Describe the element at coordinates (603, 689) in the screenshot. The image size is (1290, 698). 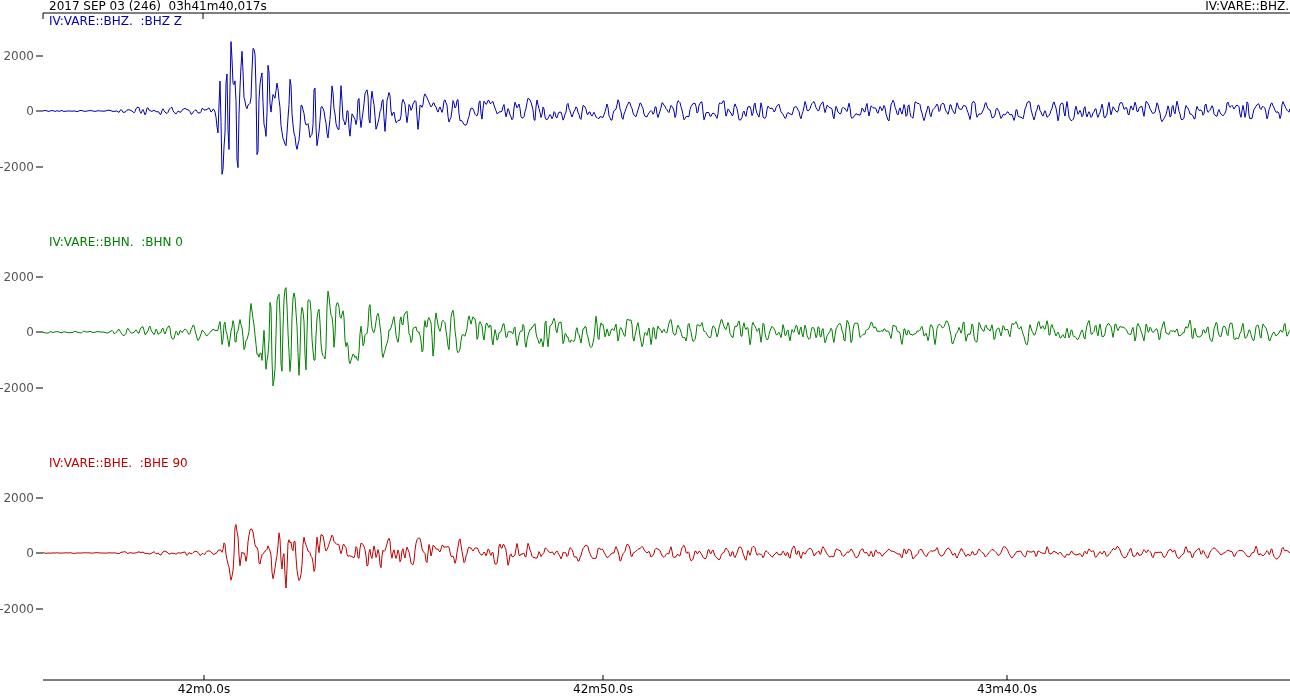
I see `tick-label: 42m50.0s` at that location.